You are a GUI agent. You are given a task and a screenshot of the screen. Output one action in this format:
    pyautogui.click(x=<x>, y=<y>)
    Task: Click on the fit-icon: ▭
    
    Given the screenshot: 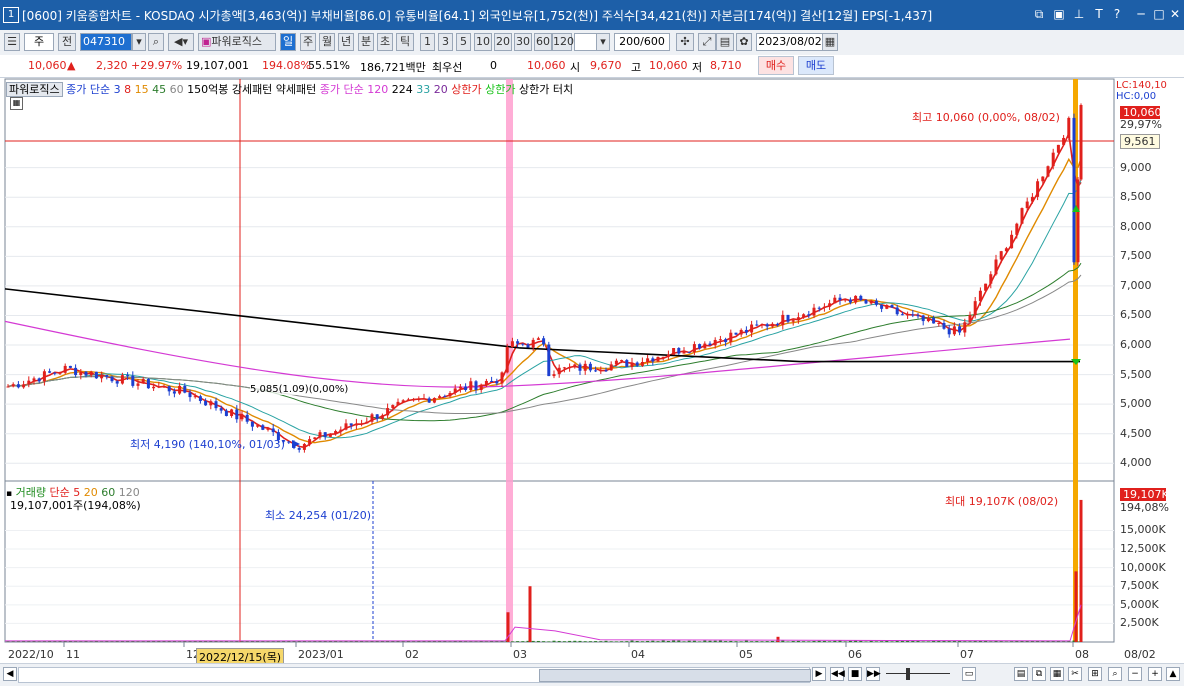 What is the action you would take?
    pyautogui.click(x=969, y=674)
    